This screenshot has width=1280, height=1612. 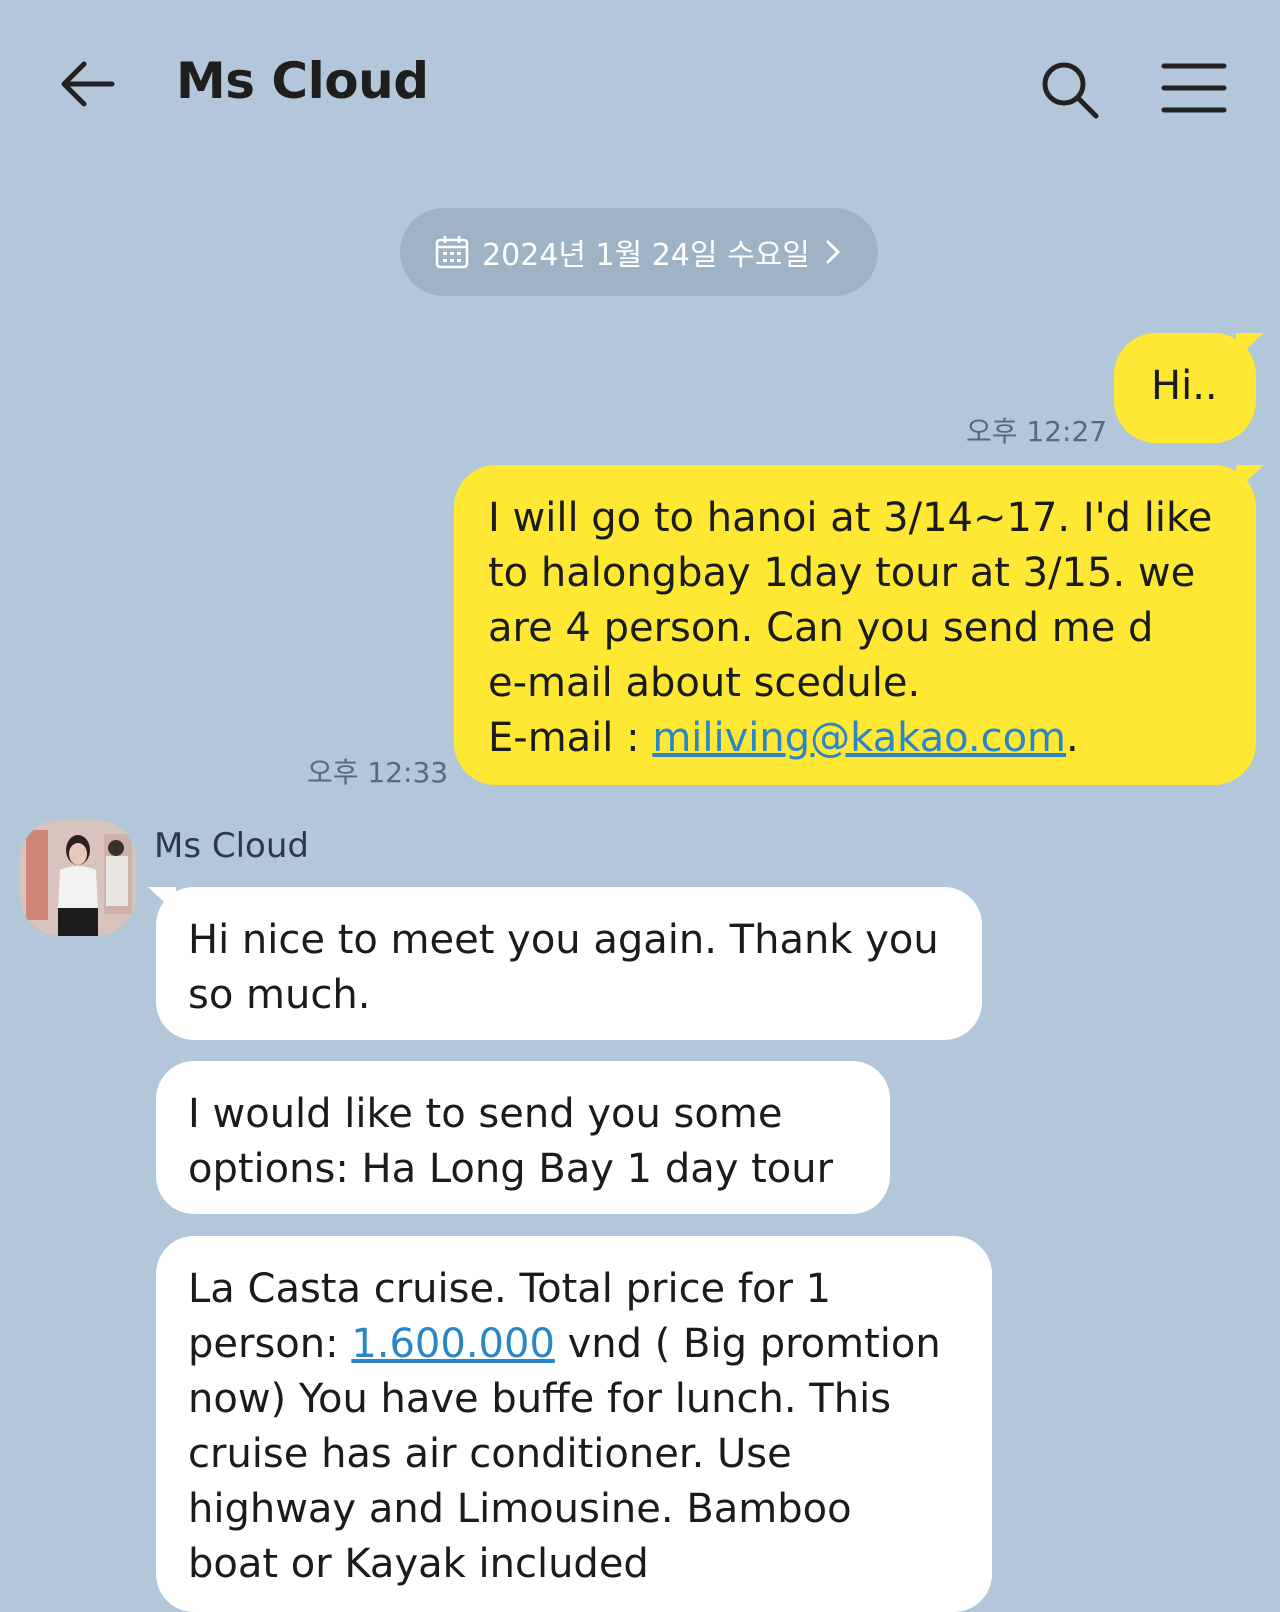 What do you see at coordinates (231, 846) in the screenshot?
I see `sender-name: Ms Cloud` at bounding box center [231, 846].